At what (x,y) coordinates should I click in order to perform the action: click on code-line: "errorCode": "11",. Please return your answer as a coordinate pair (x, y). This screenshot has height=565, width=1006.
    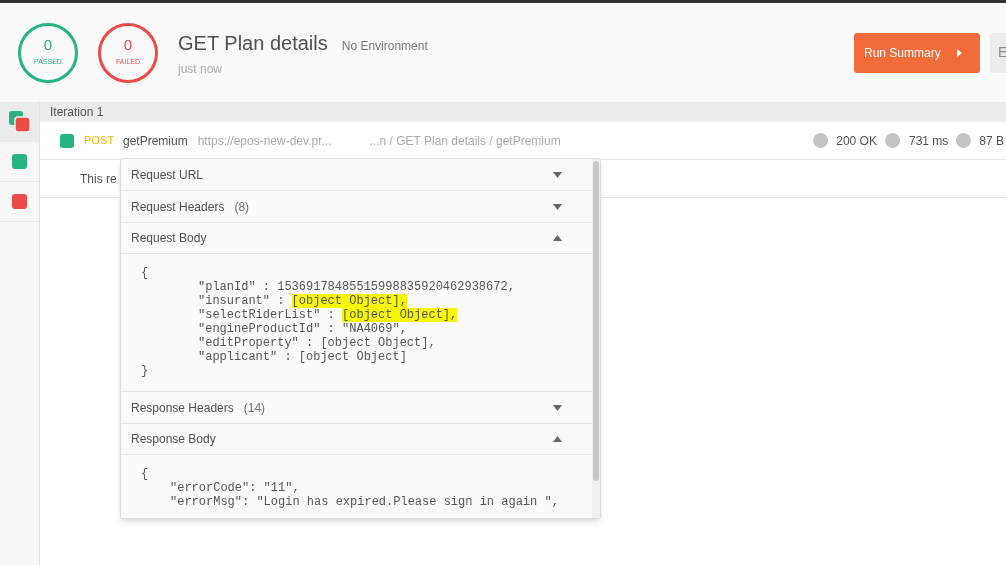
    Looking at the image, I should click on (235, 488).